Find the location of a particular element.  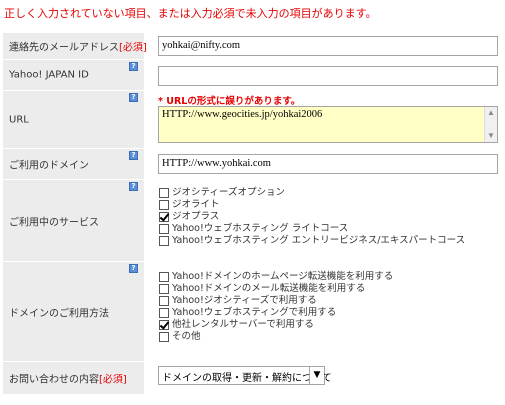

service-option: ジオプラス is located at coordinates (312, 217).